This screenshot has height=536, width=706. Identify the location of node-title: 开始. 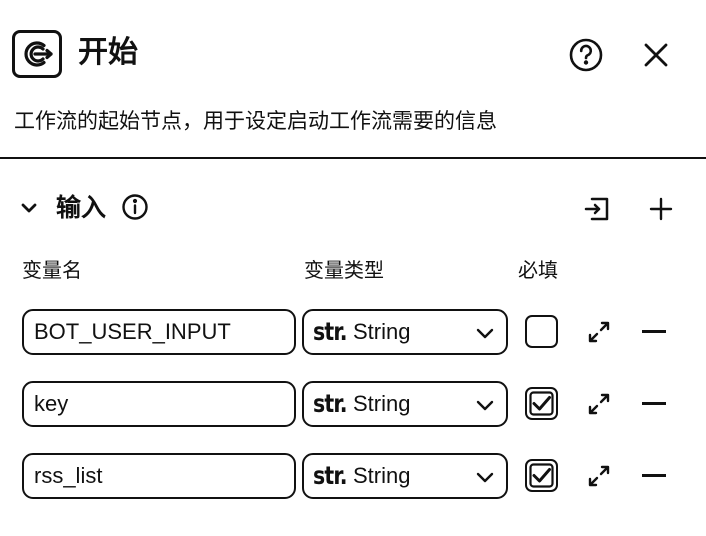
(108, 52).